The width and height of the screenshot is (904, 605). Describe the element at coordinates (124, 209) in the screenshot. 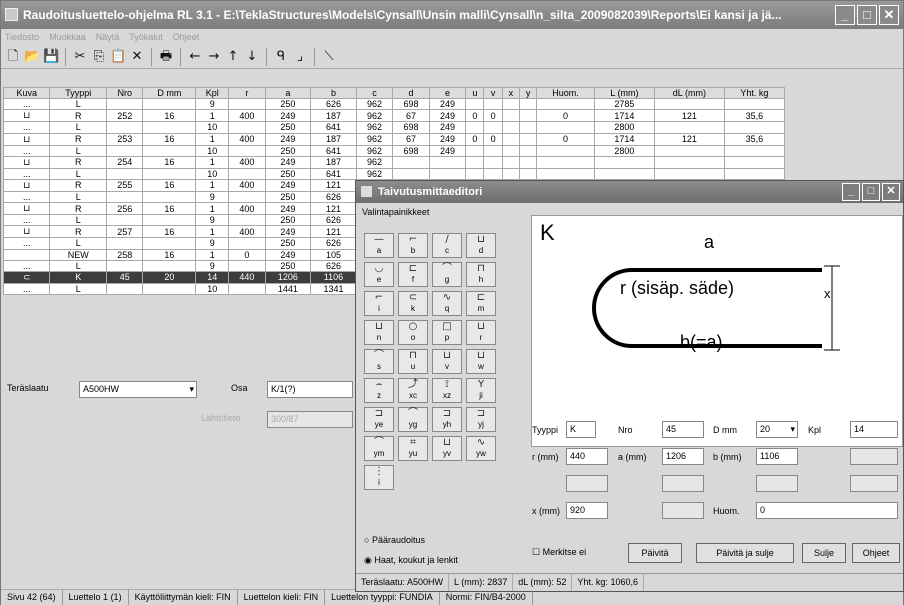

I see `table-cell: 256` at that location.